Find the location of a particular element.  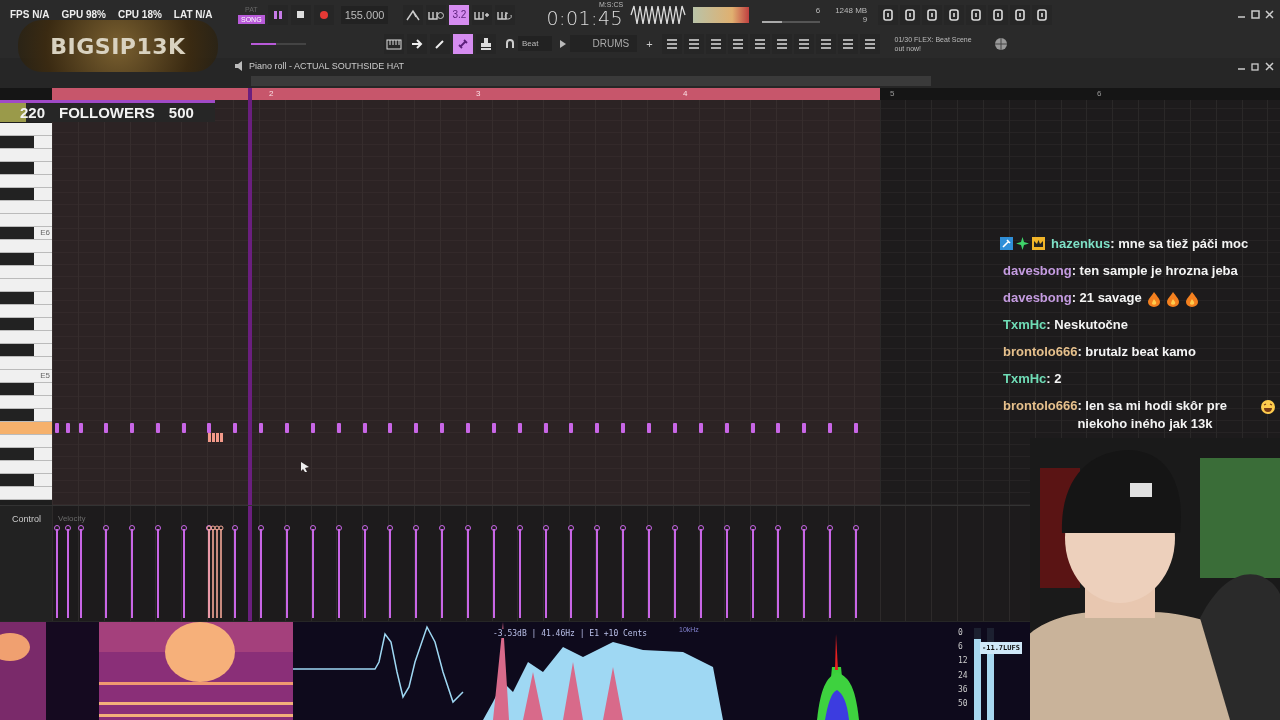

performance-stat: LAT N/A is located at coordinates (193, 14).